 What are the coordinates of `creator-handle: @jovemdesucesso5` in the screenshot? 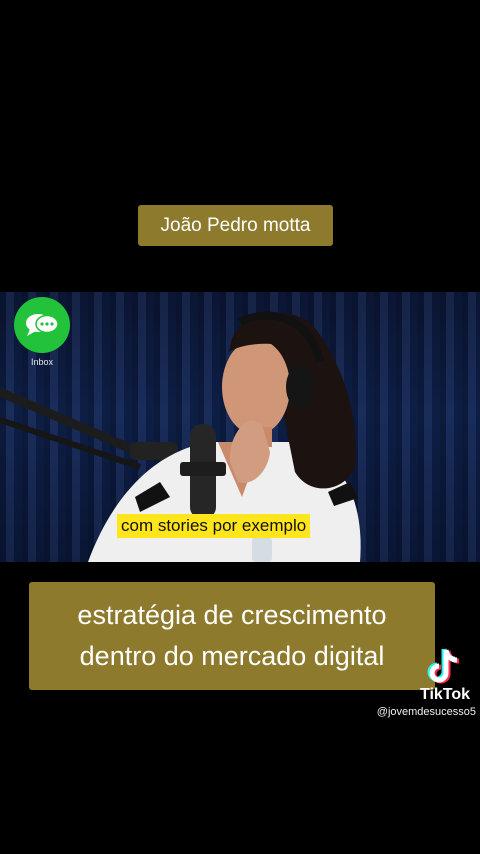 It's located at (414, 712).